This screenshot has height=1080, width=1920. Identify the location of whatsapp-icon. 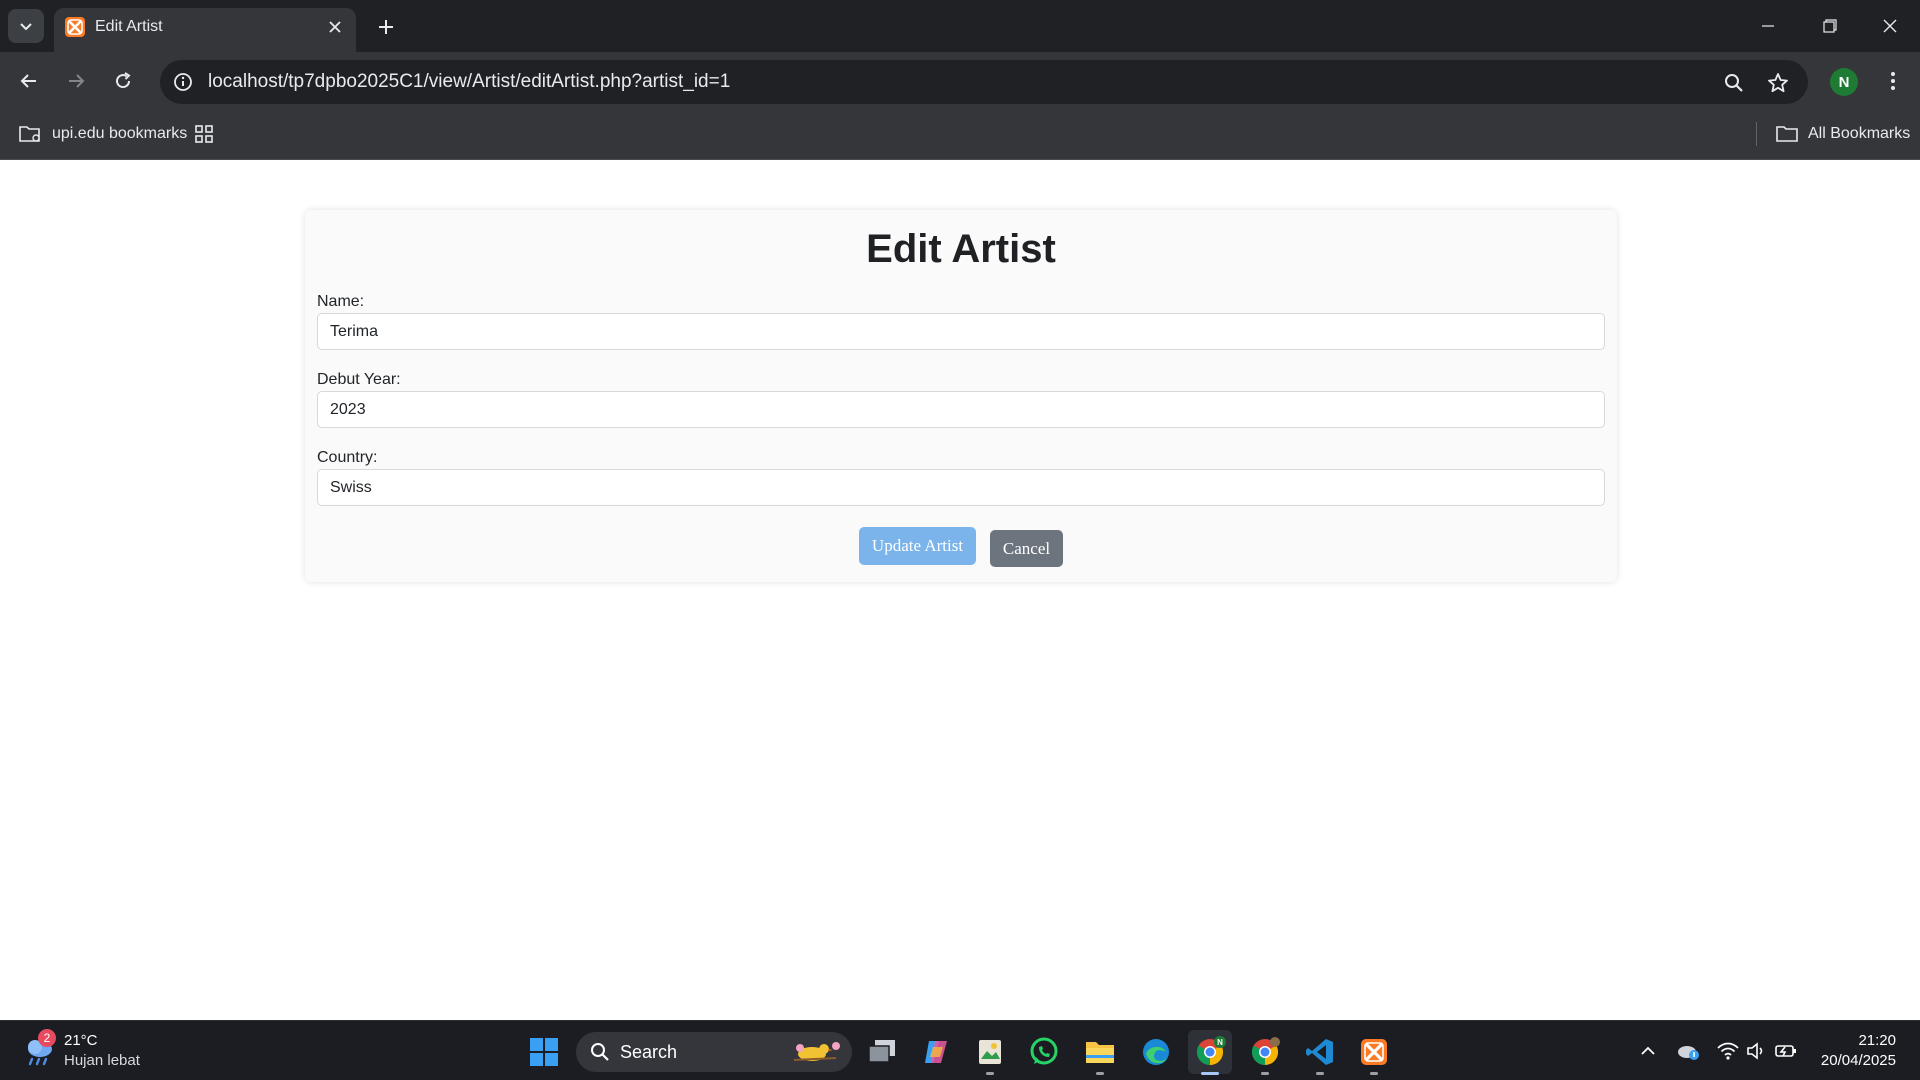
(1044, 1051).